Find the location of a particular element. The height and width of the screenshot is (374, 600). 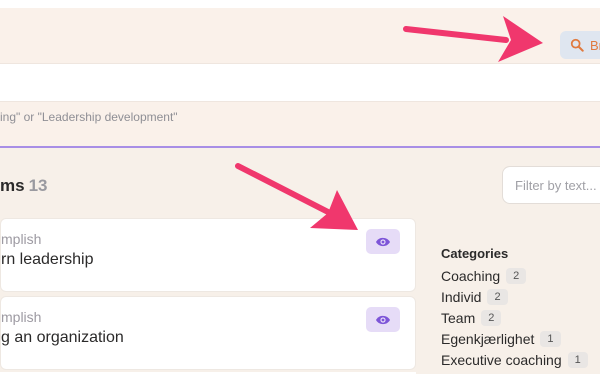

annotation-arrow-middle is located at coordinates (296, 196).